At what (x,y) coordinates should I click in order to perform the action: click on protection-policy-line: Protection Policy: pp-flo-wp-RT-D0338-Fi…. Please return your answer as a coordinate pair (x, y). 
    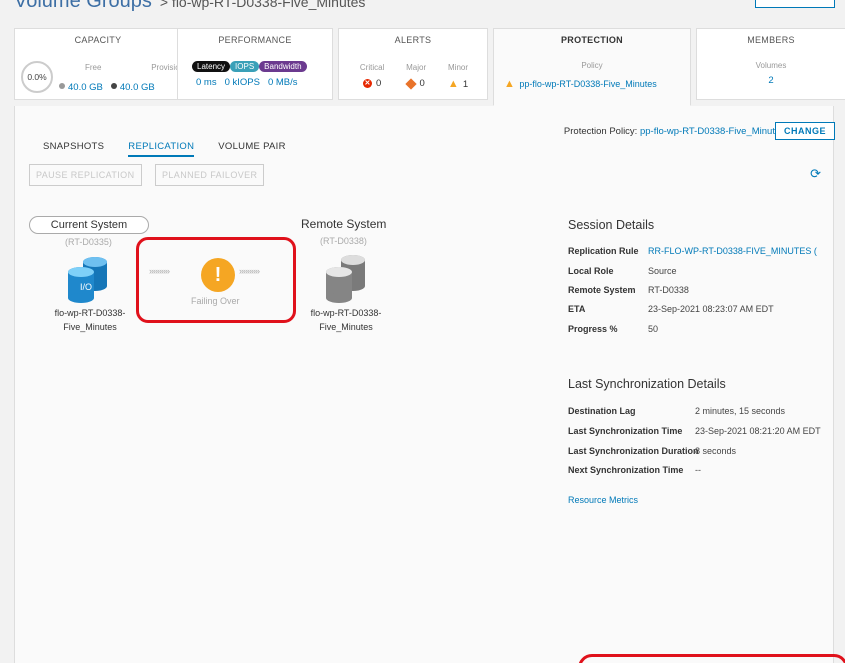
    Looking at the image, I should click on (674, 131).